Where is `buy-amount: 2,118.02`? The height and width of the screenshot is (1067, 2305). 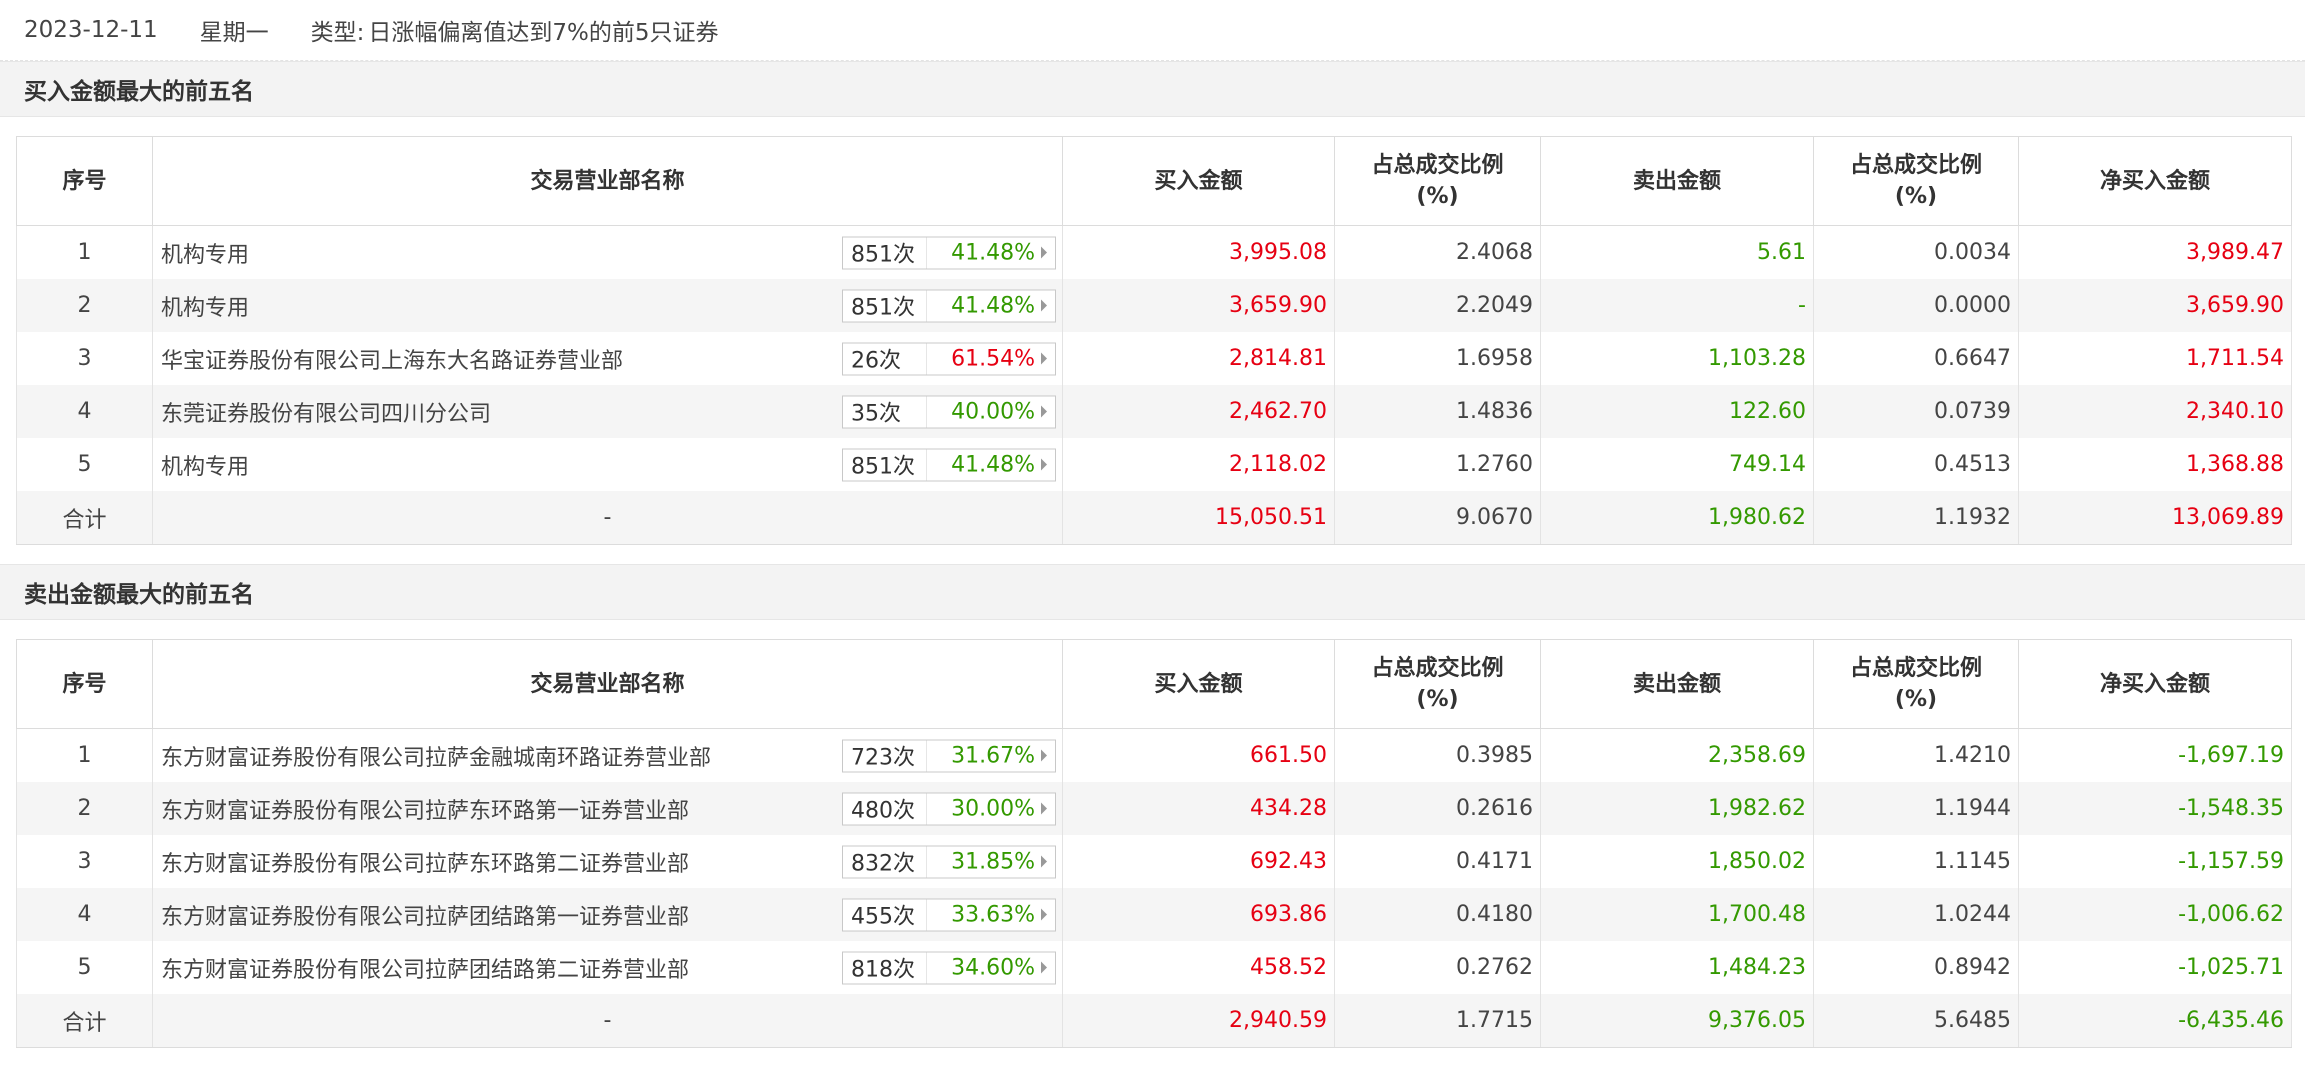
buy-amount: 2,118.02 is located at coordinates (1198, 464).